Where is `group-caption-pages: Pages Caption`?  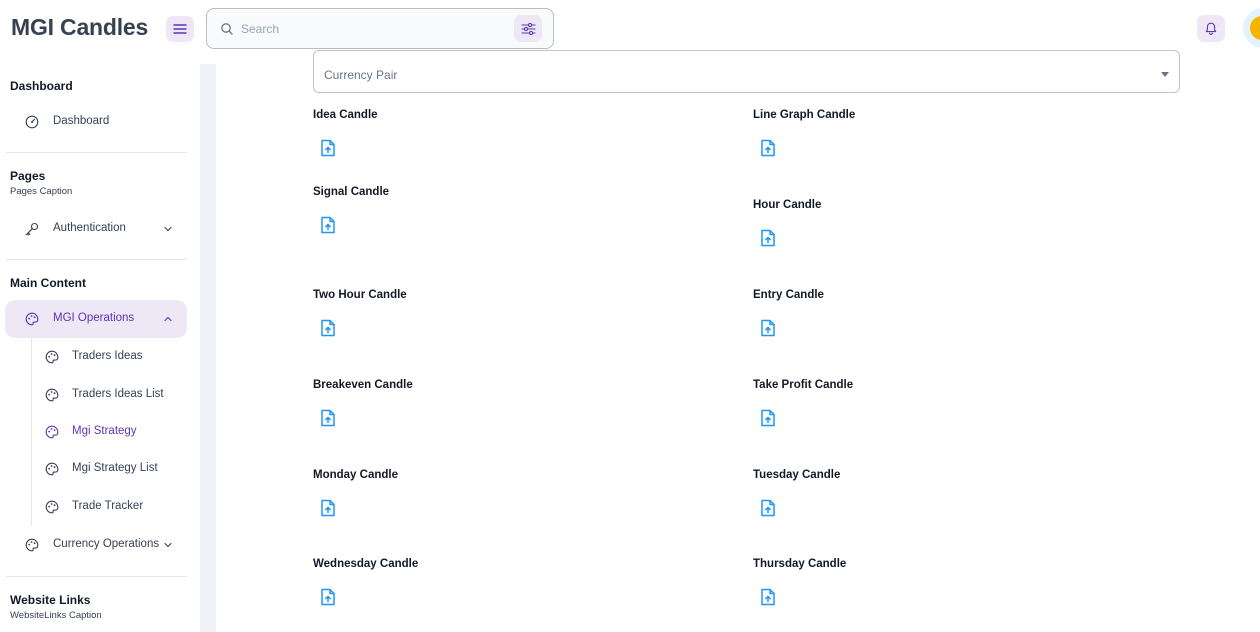 group-caption-pages: Pages Caption is located at coordinates (41, 191).